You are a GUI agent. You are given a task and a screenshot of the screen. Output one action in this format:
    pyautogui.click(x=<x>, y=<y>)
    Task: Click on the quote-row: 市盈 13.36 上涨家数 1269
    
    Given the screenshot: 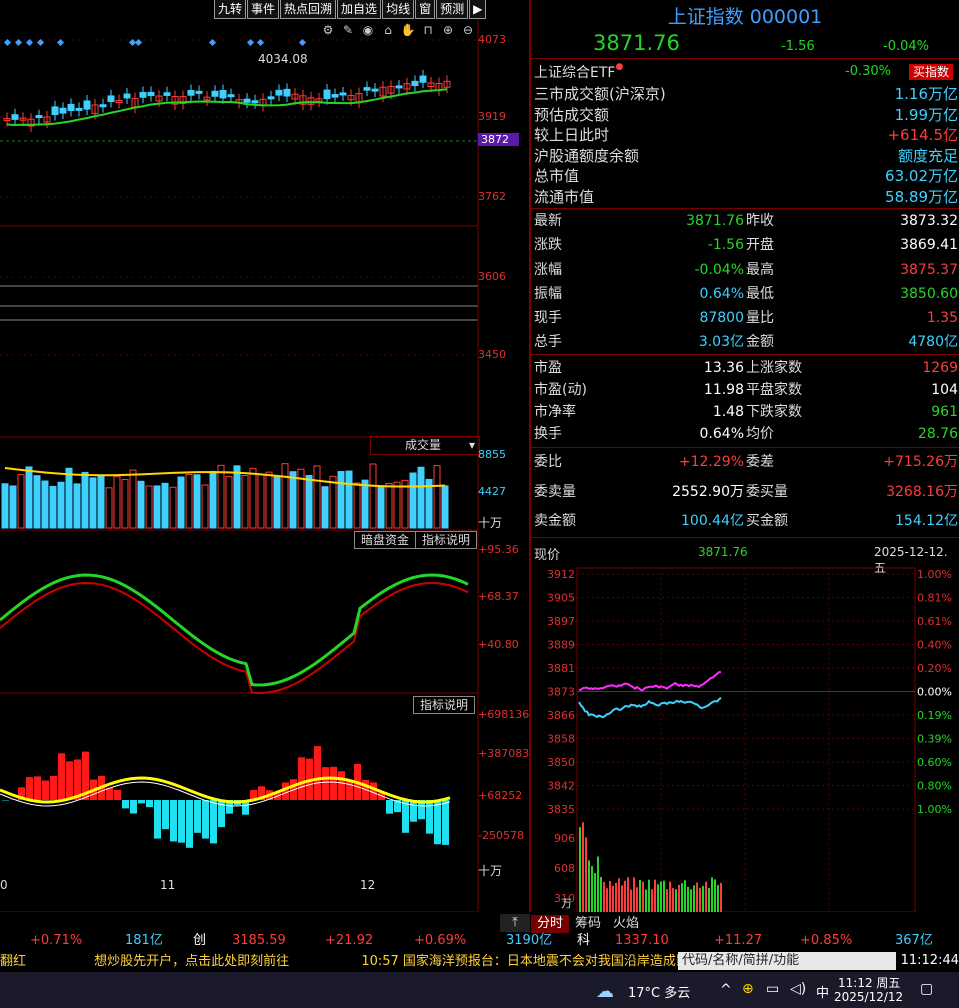 What is the action you would take?
    pyautogui.click(x=746, y=368)
    